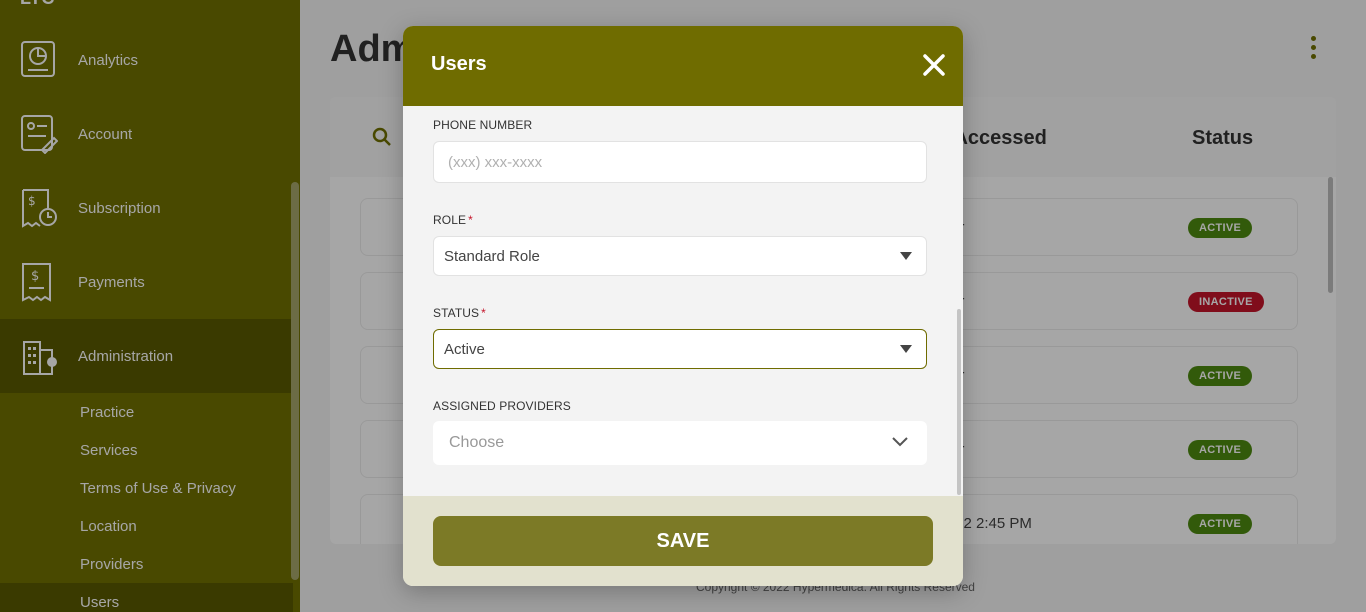 The image size is (1366, 612). What do you see at coordinates (959, 402) in the screenshot?
I see `modal-scrollbar` at bounding box center [959, 402].